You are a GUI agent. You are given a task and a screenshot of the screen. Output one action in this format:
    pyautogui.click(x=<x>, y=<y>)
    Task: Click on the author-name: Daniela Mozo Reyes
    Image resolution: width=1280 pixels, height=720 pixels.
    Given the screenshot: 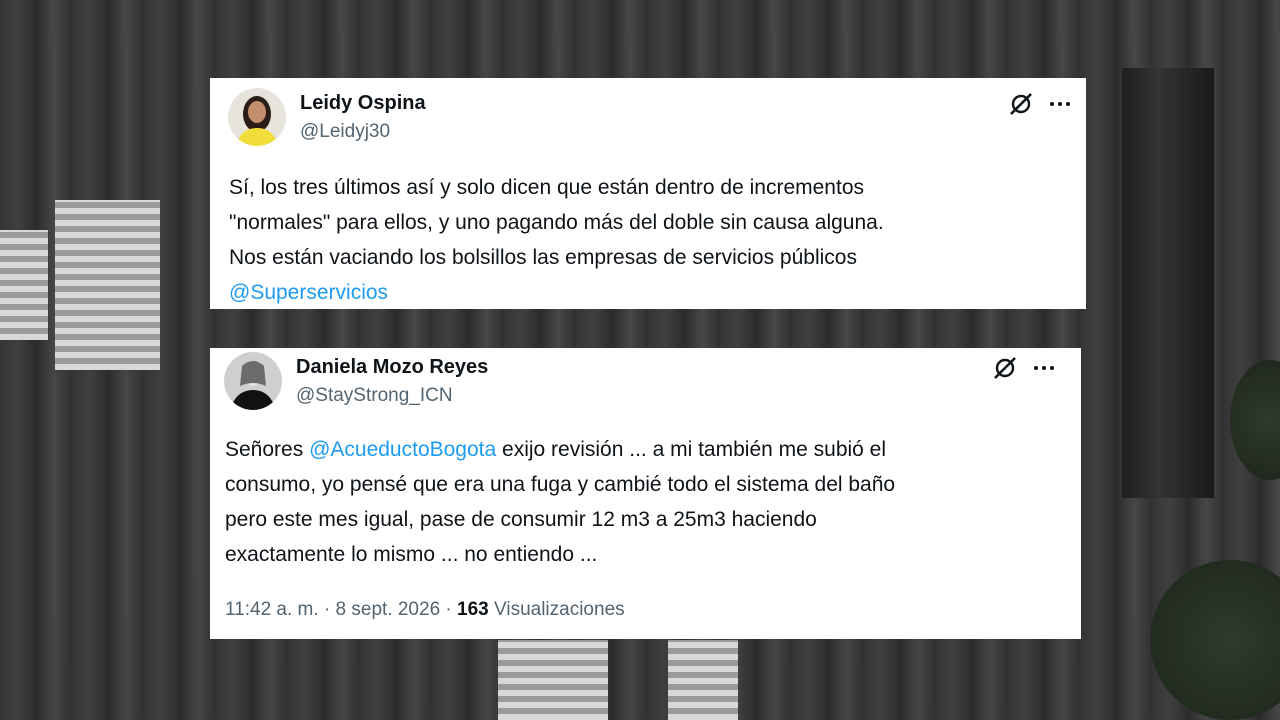 What is the action you would take?
    pyautogui.click(x=392, y=367)
    